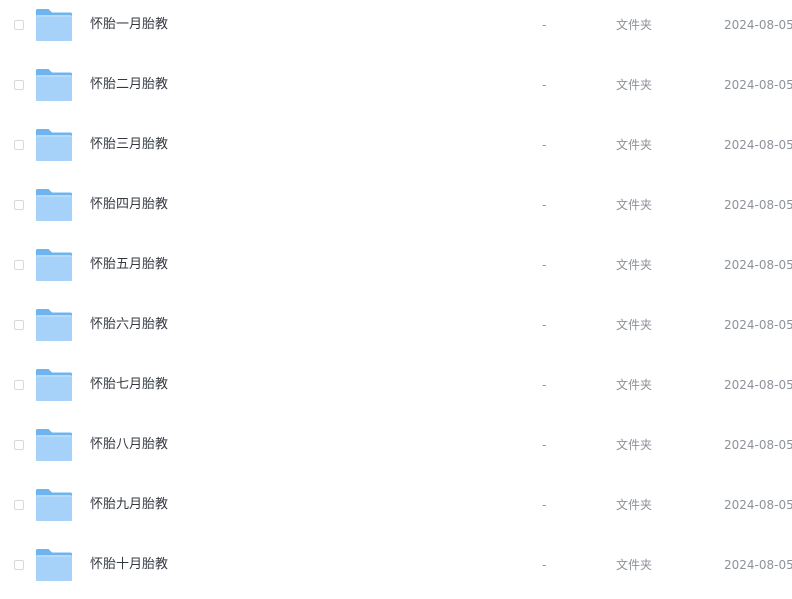  Describe the element at coordinates (129, 385) in the screenshot. I see `file-name: 怀胎七月胎教` at that location.